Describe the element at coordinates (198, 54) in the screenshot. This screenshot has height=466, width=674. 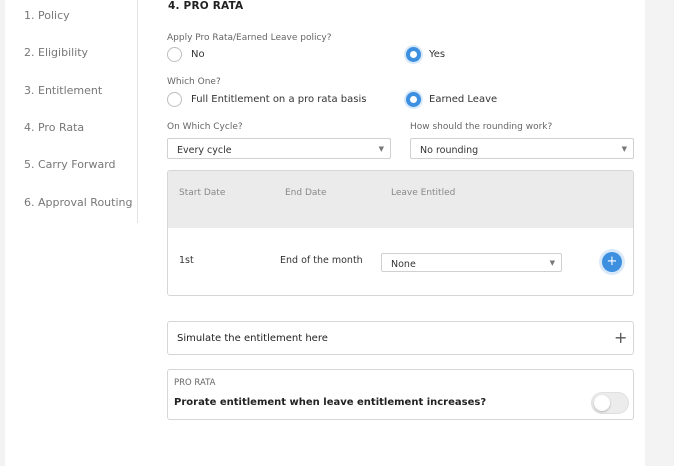
I see `radio-no-label: No` at that location.